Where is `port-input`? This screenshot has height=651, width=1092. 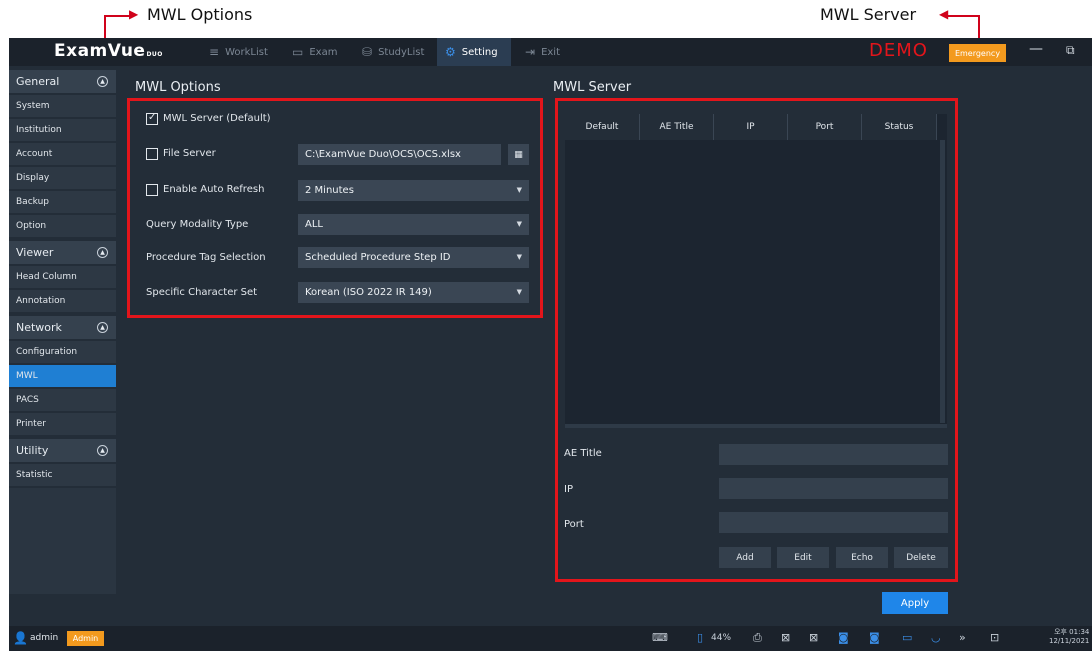
port-input is located at coordinates (833, 522).